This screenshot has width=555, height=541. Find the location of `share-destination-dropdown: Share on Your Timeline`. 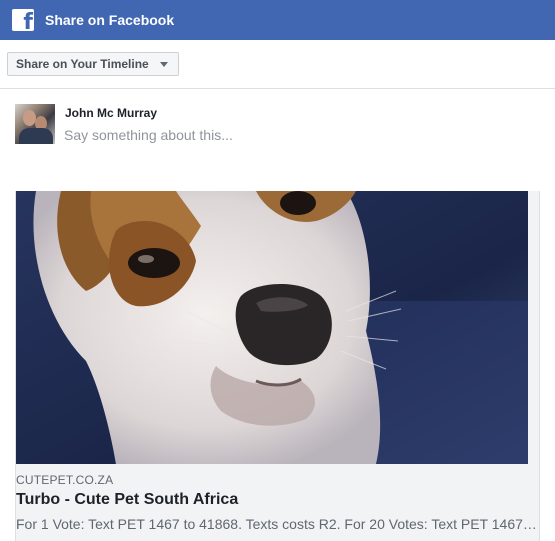

share-destination-dropdown: Share on Your Timeline is located at coordinates (93, 64).